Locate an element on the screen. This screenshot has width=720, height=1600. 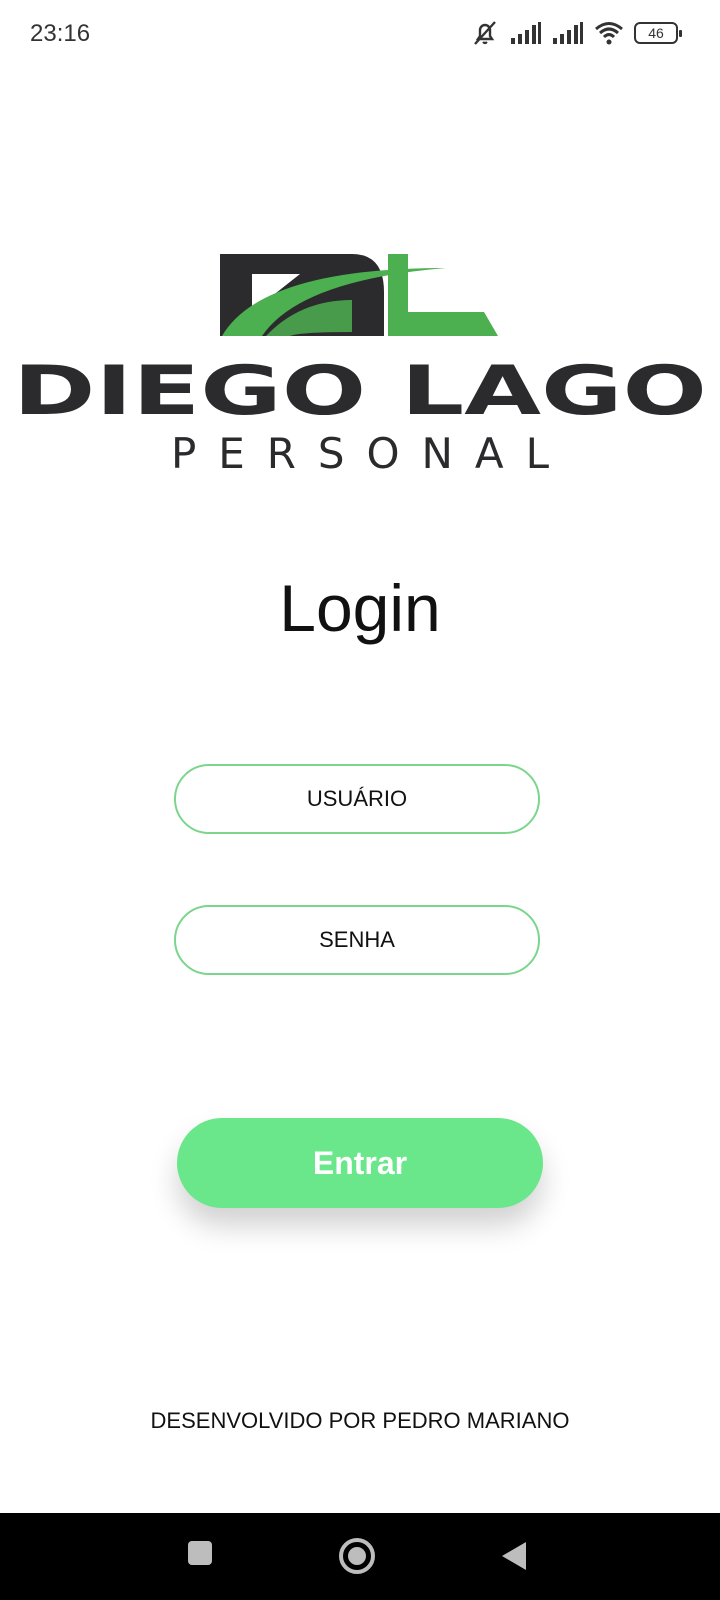
battery-level: 46 is located at coordinates (656, 33).